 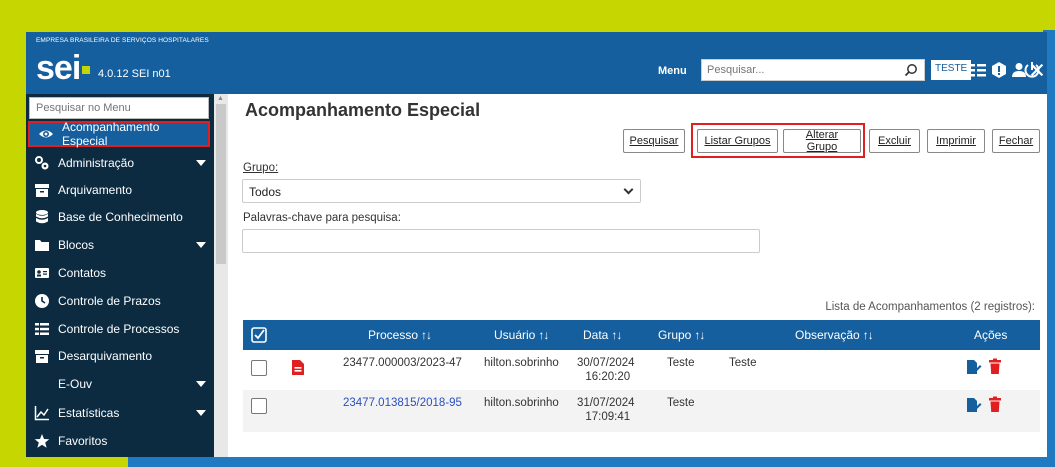 What do you see at coordinates (894, 141) in the screenshot?
I see `excluir-button: Excluir` at bounding box center [894, 141].